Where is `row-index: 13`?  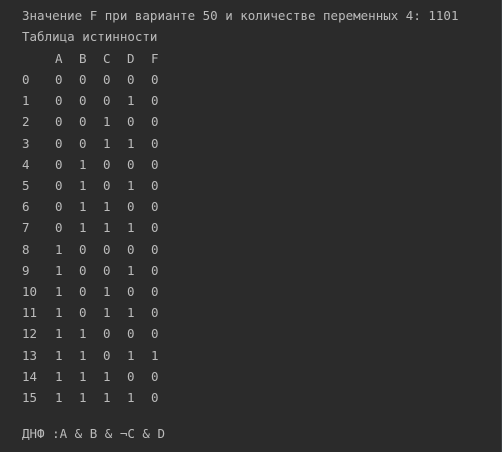 row-index: 13 is located at coordinates (30, 355).